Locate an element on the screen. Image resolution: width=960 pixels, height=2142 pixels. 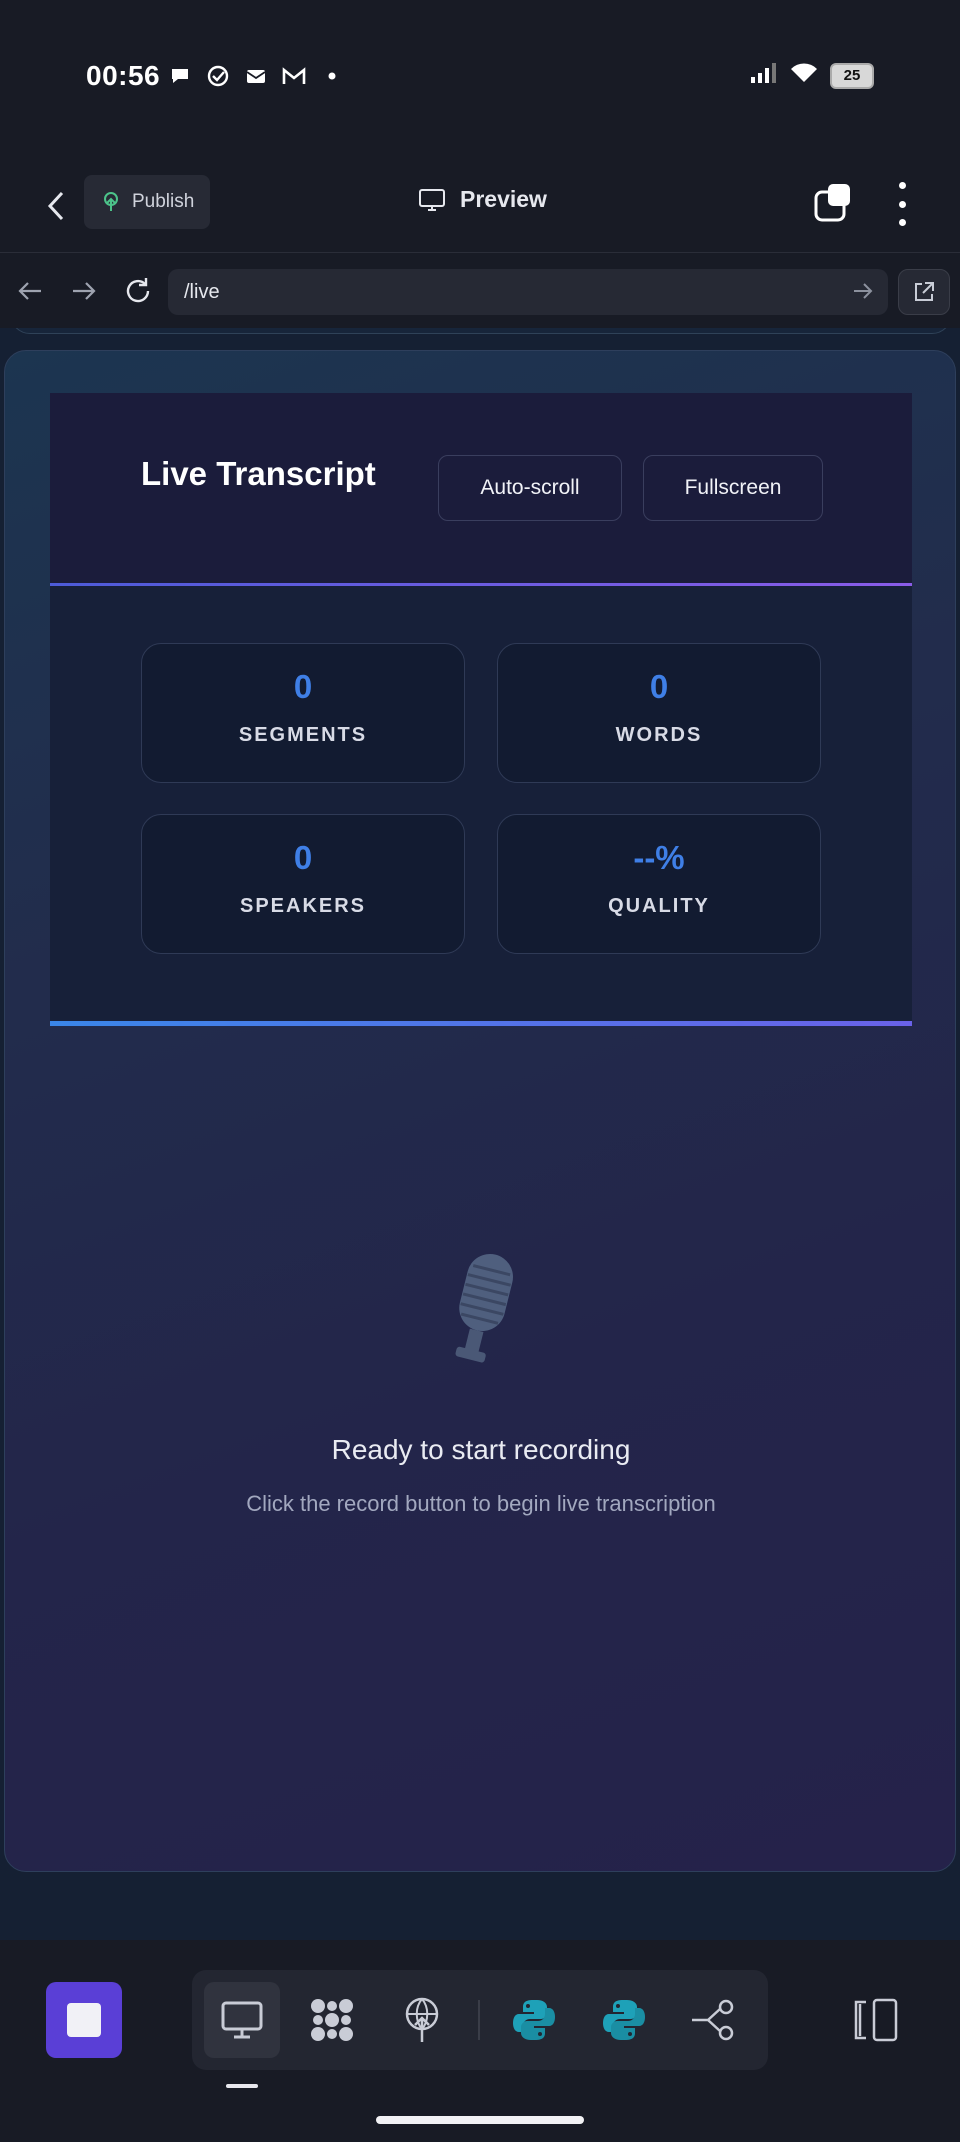
stat-label: QUALITY is located at coordinates (659, 906).